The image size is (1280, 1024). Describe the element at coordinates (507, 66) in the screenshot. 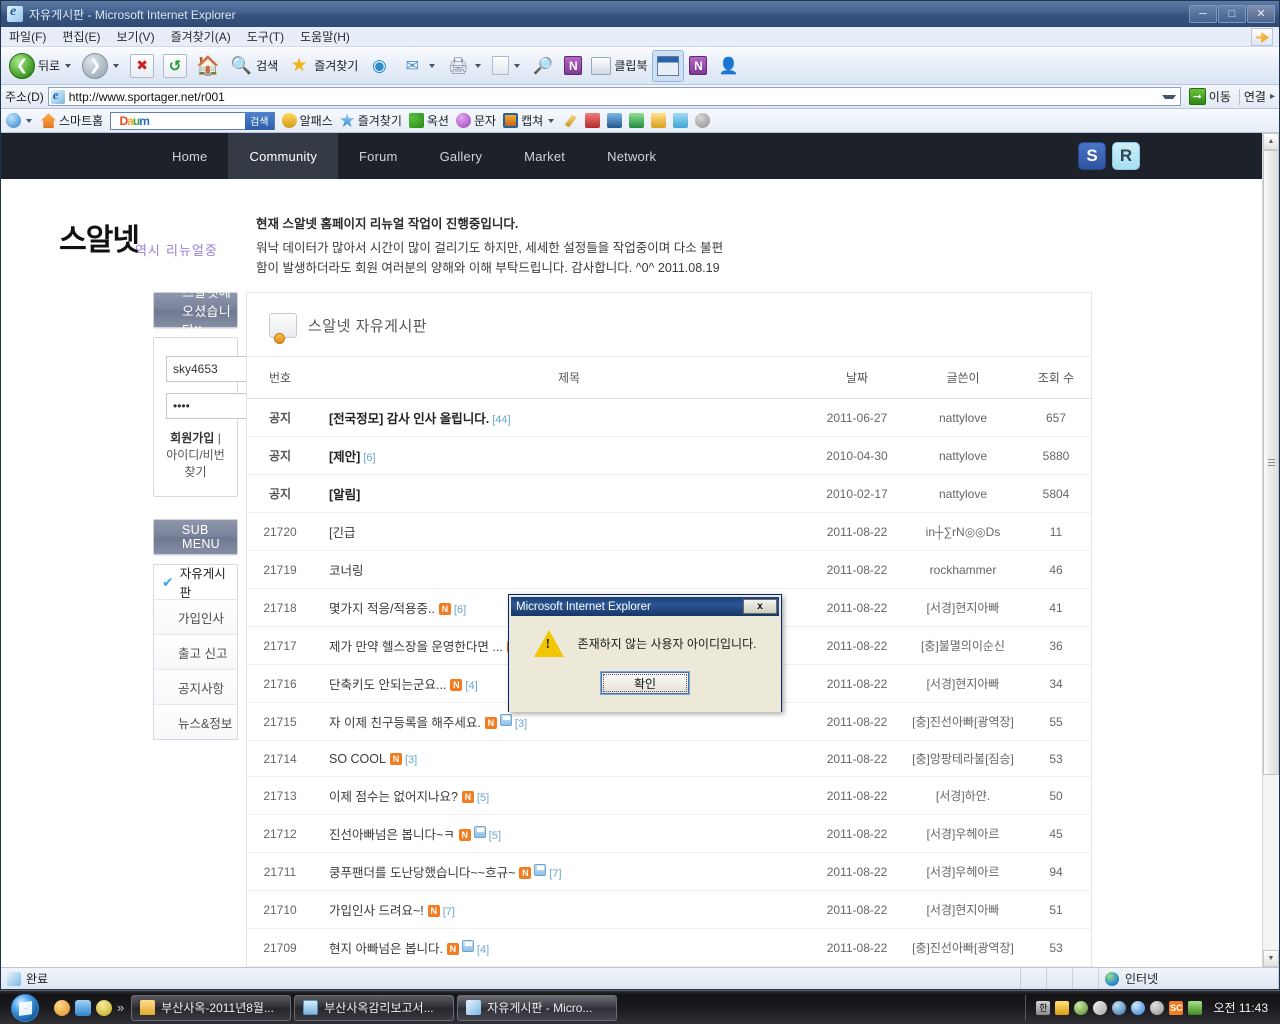

I see `page-button` at that location.